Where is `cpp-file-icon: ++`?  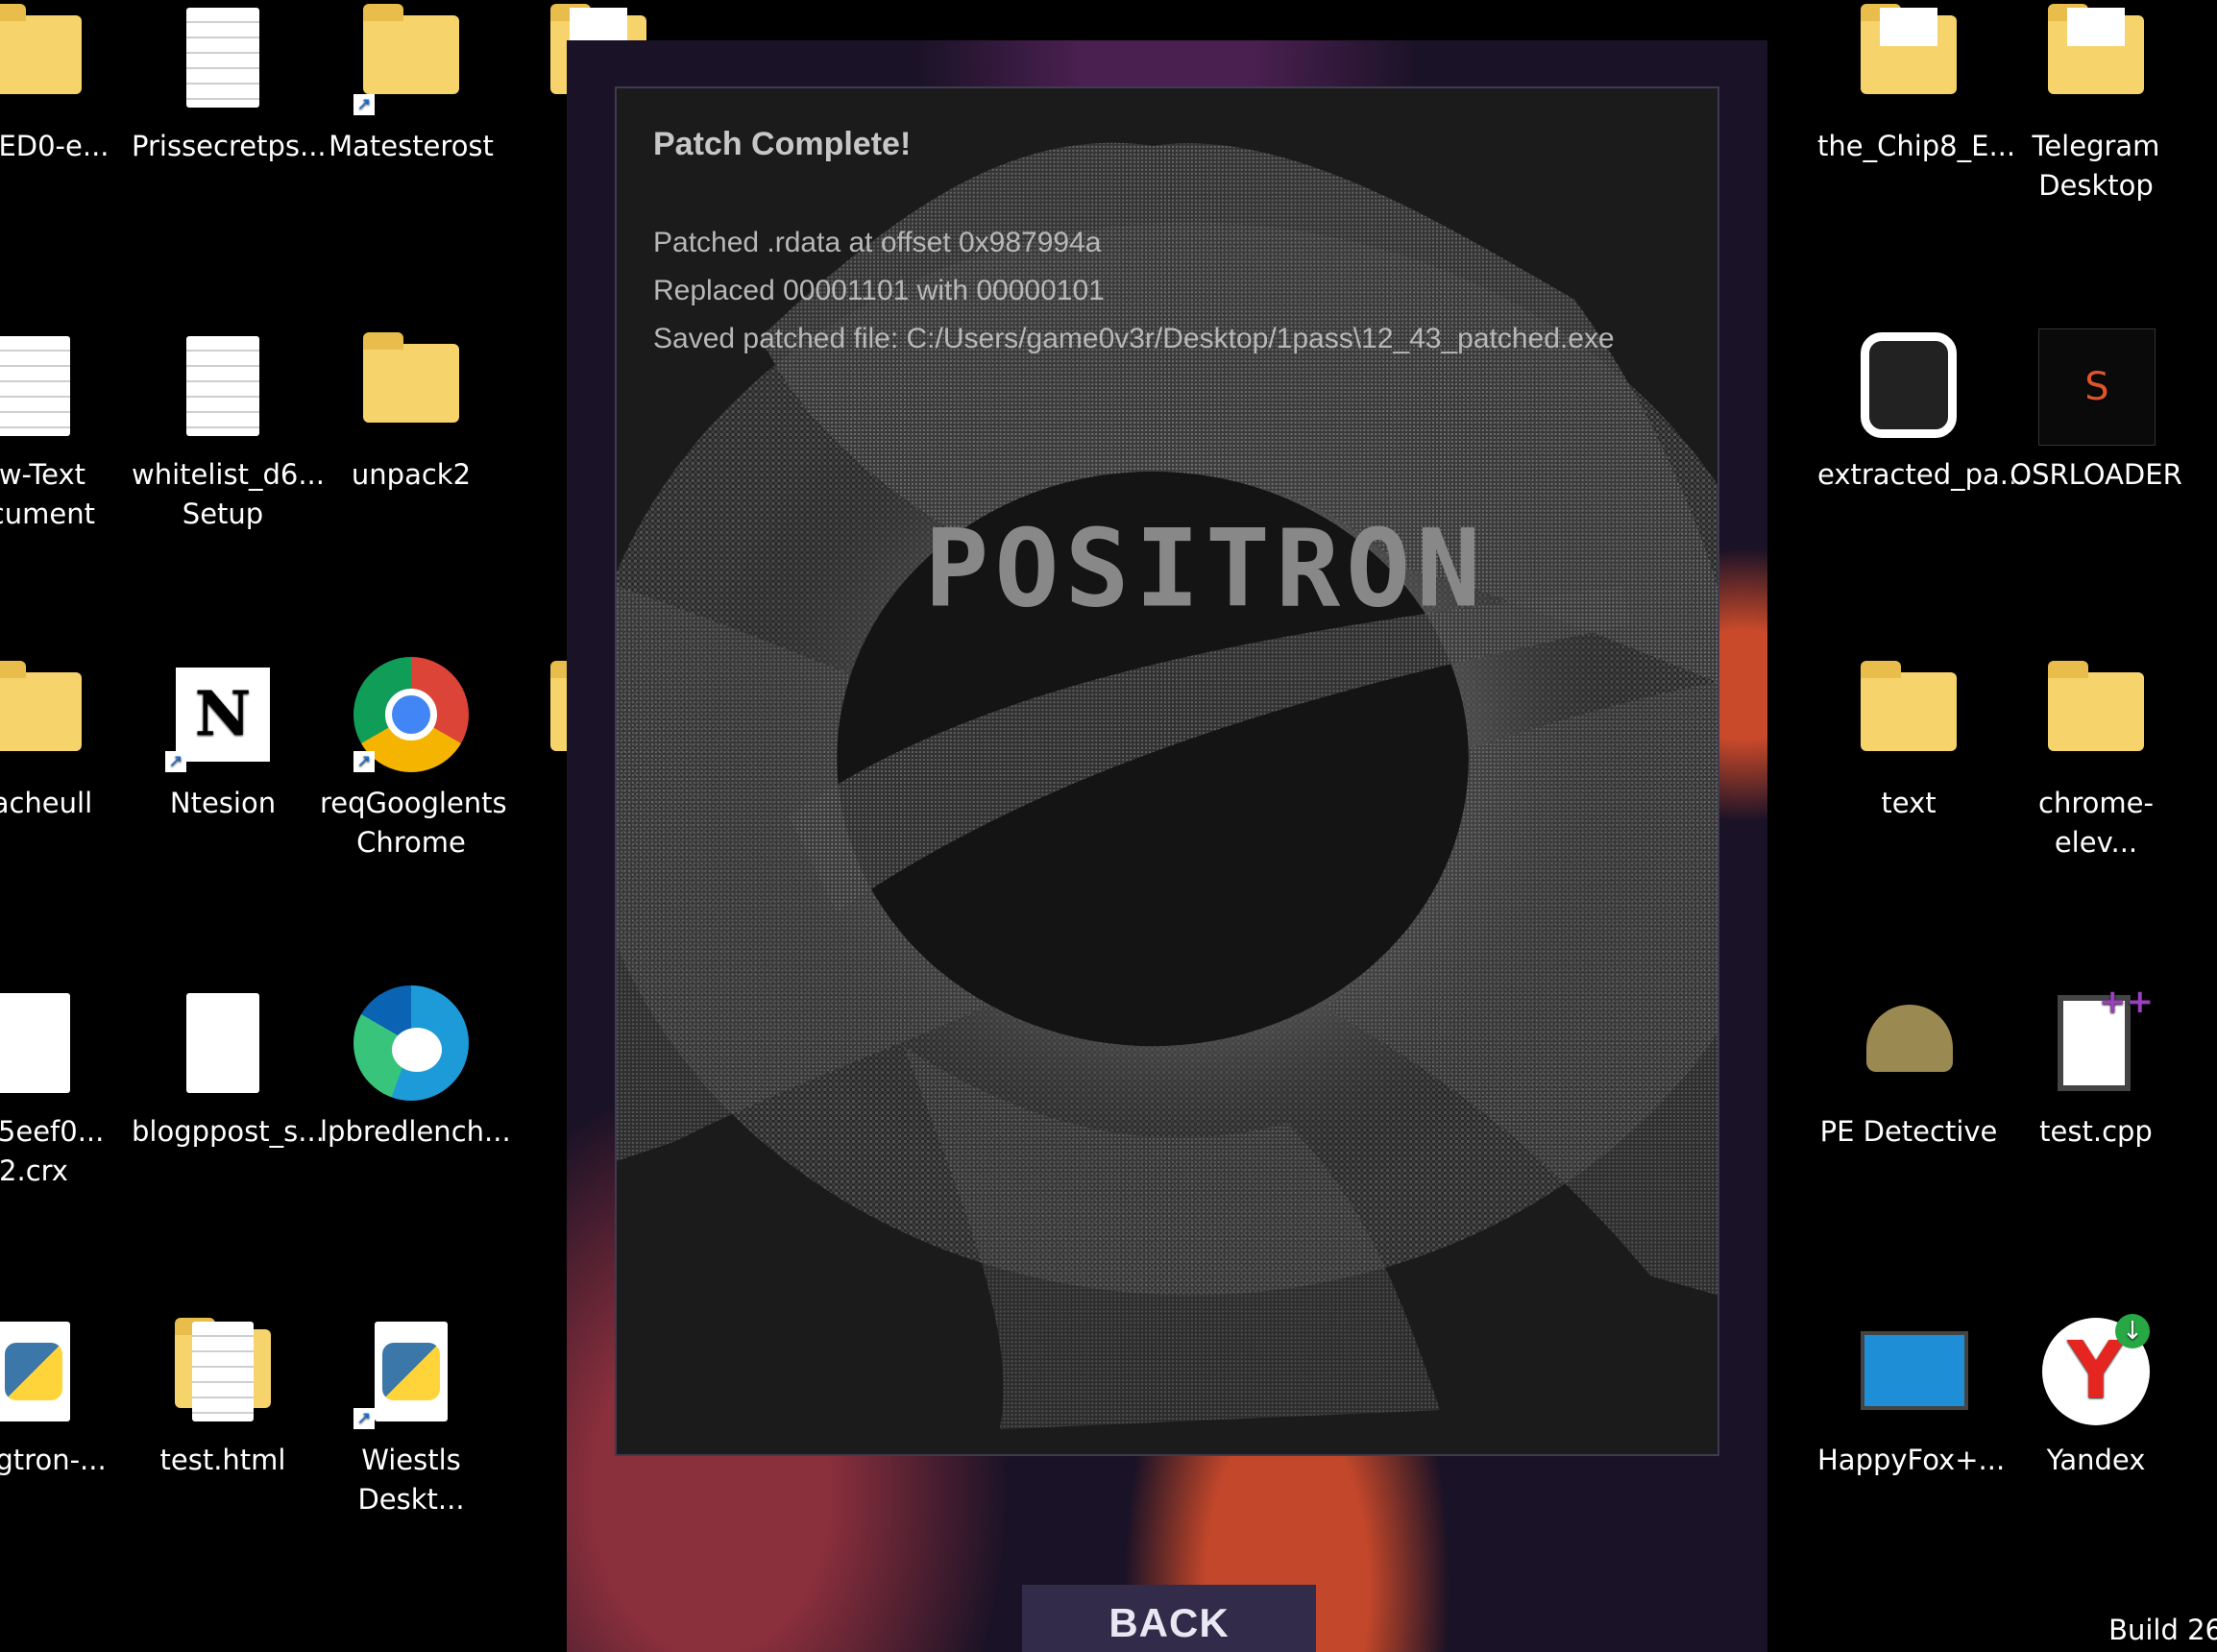
cpp-file-icon: ++ is located at coordinates (2096, 1043).